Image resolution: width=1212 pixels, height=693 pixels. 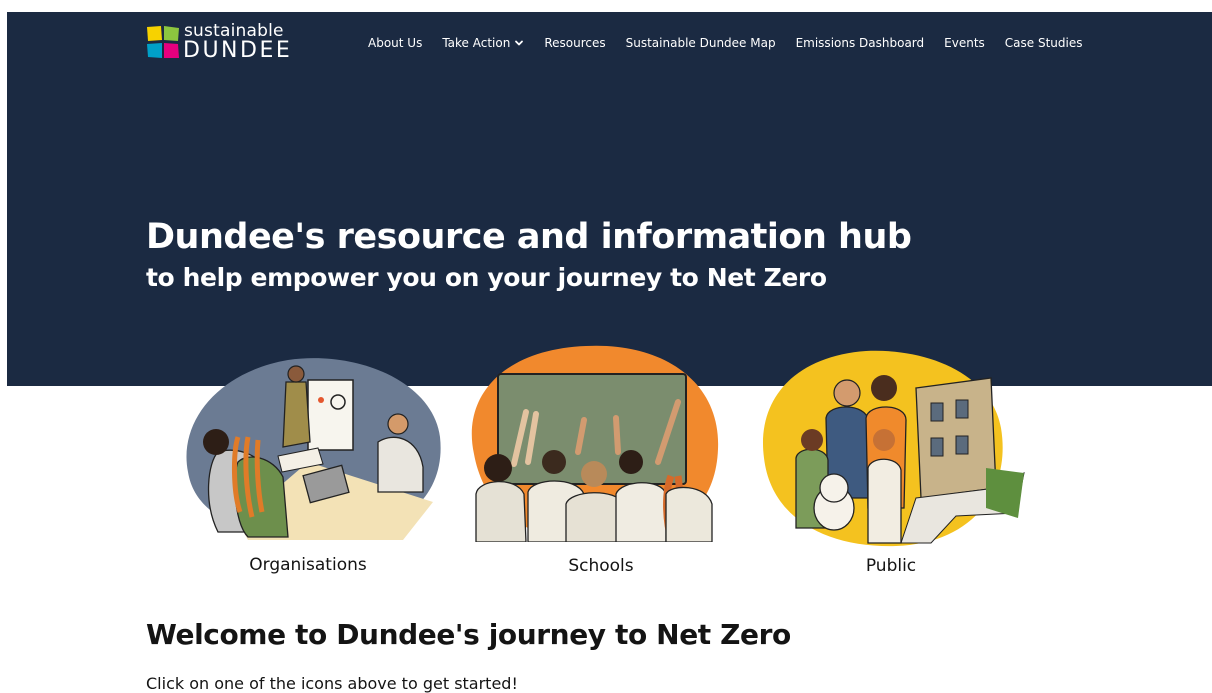 I want to click on nav-item-take-action: Take Action, so click(x=483, y=43).